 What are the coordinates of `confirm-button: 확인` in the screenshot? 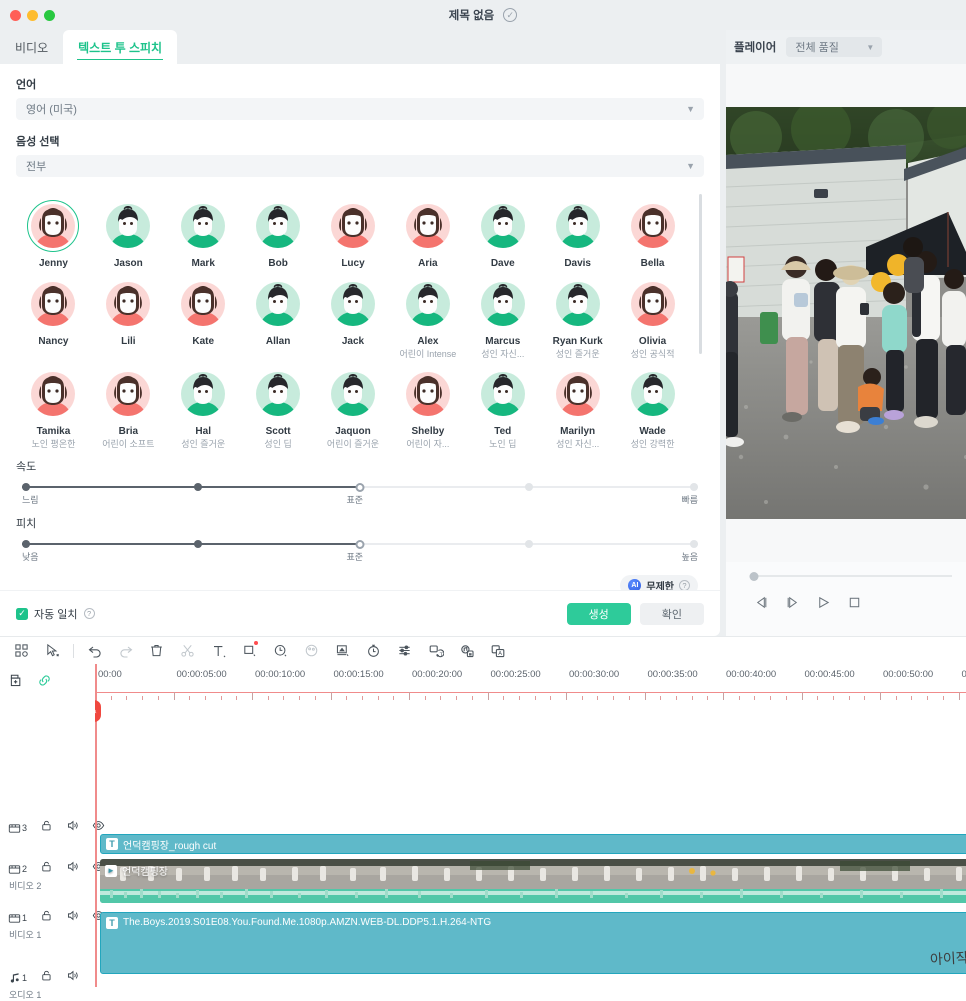 It's located at (672, 614).